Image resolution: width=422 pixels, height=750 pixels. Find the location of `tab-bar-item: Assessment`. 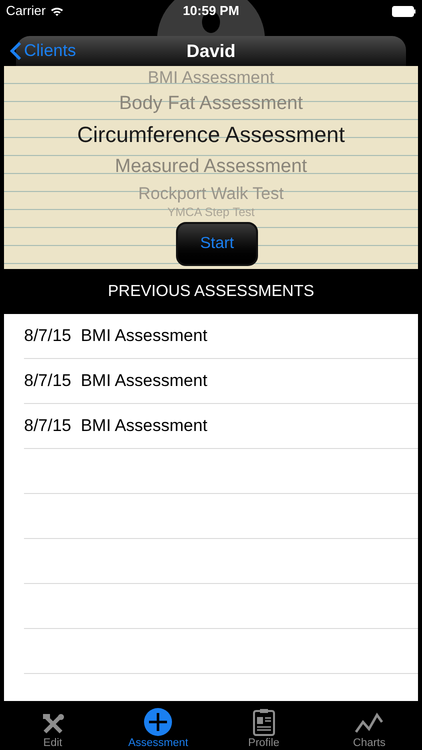

tab-bar-item: Assessment is located at coordinates (158, 728).